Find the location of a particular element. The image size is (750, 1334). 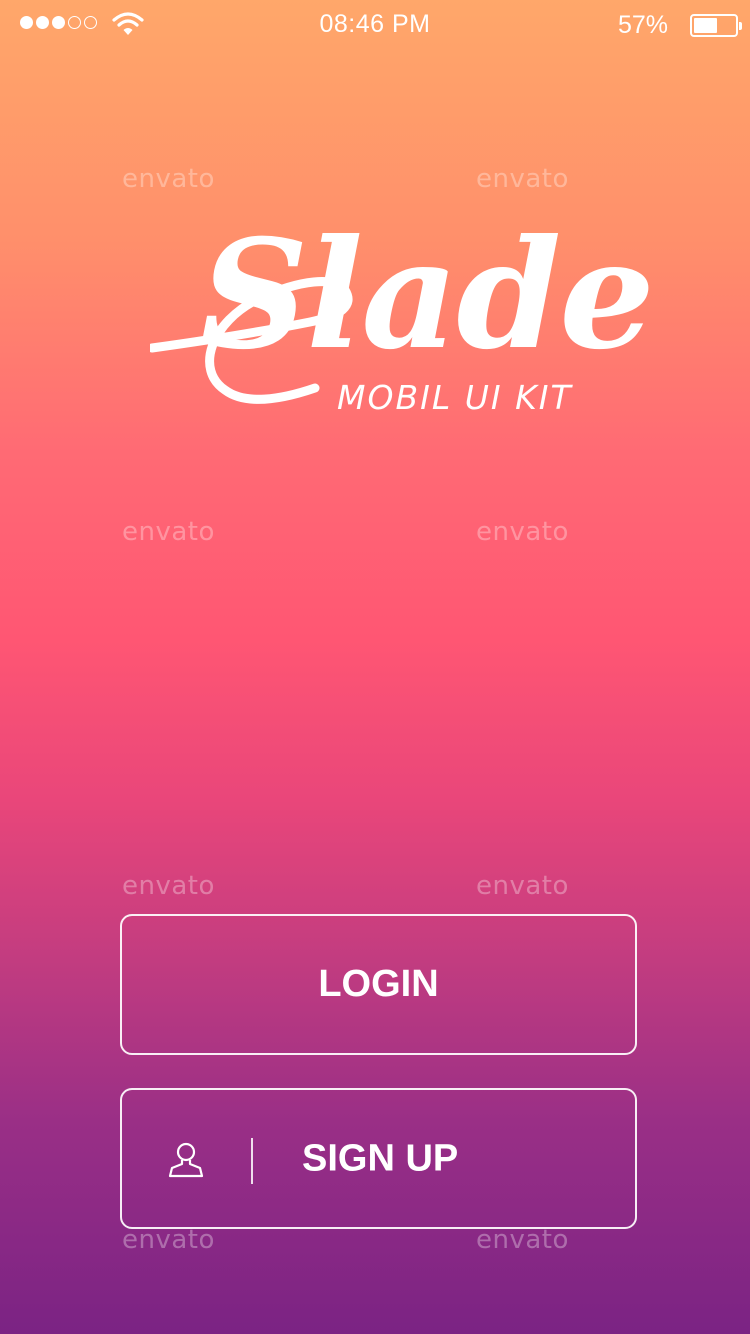

signup-button: SIGN UP is located at coordinates (378, 1158).